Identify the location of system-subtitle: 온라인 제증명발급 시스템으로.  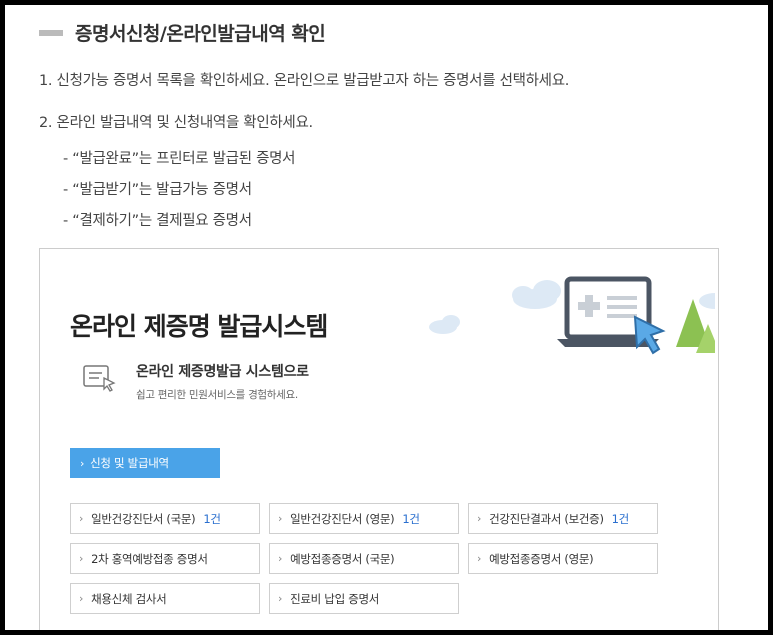
(222, 372).